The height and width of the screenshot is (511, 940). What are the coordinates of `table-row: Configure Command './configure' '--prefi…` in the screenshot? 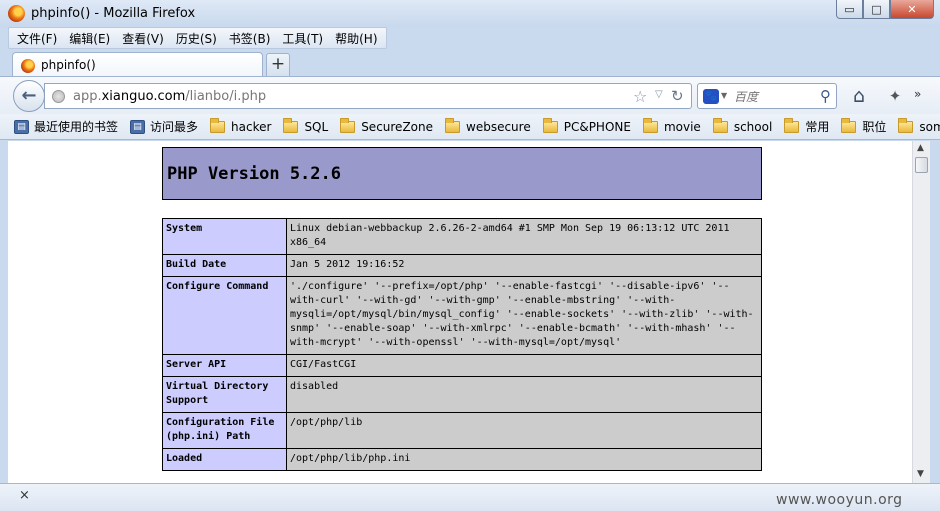 It's located at (462, 315).